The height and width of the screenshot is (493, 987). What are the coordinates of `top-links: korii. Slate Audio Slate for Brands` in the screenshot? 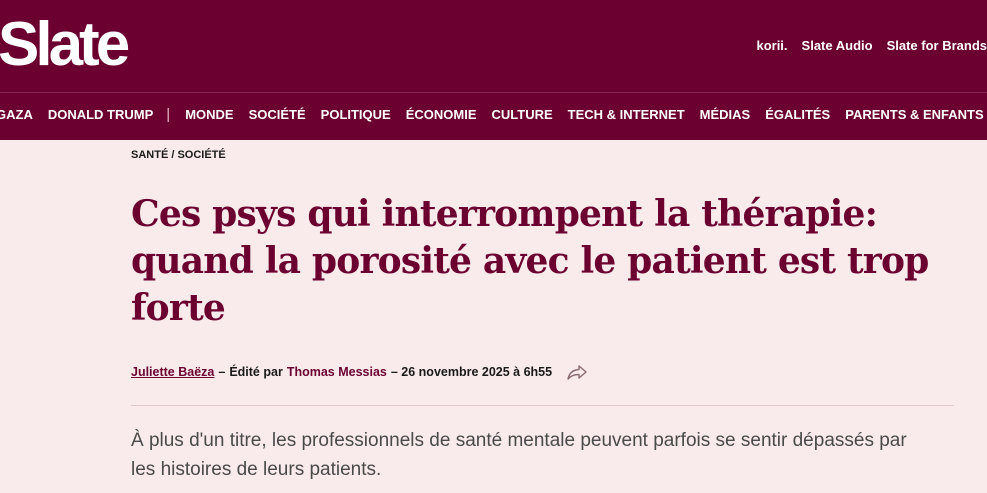 It's located at (864, 45).